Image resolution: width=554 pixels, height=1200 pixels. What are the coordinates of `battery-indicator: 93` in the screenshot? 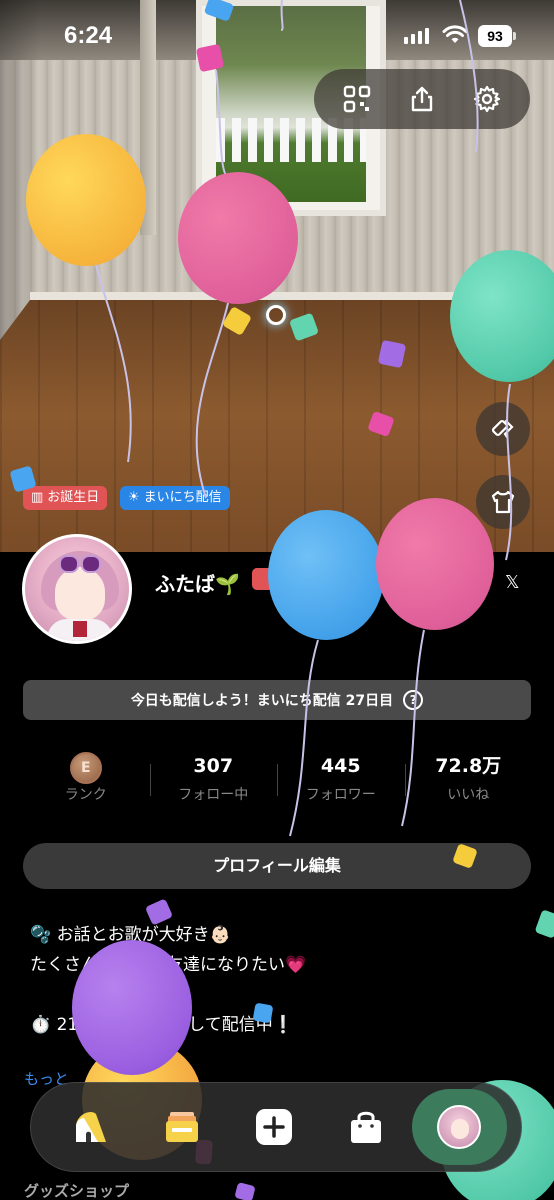 It's located at (495, 36).